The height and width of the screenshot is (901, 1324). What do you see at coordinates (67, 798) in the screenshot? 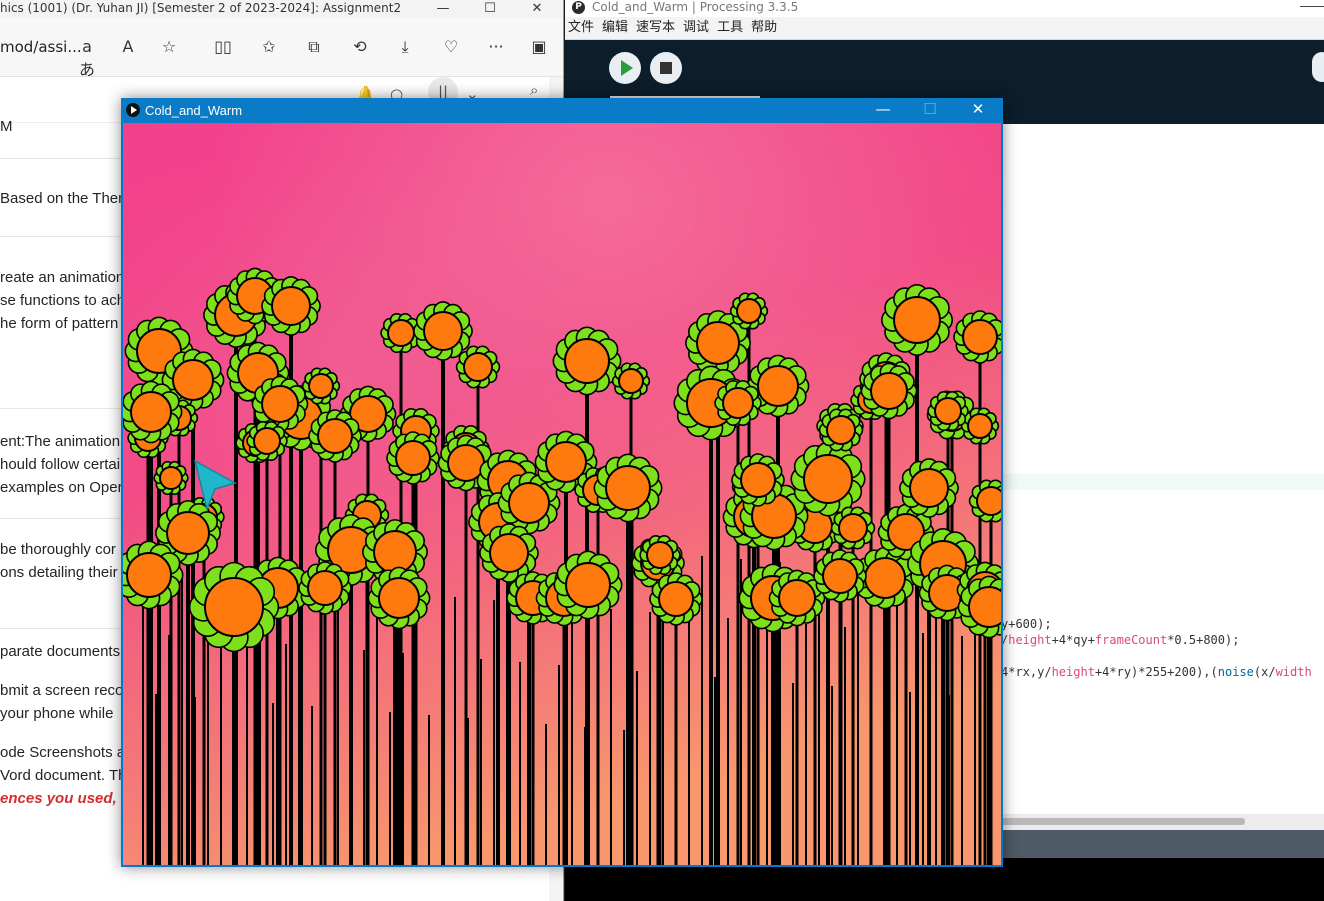
I see `description-line: ences you used, ar` at bounding box center [67, 798].